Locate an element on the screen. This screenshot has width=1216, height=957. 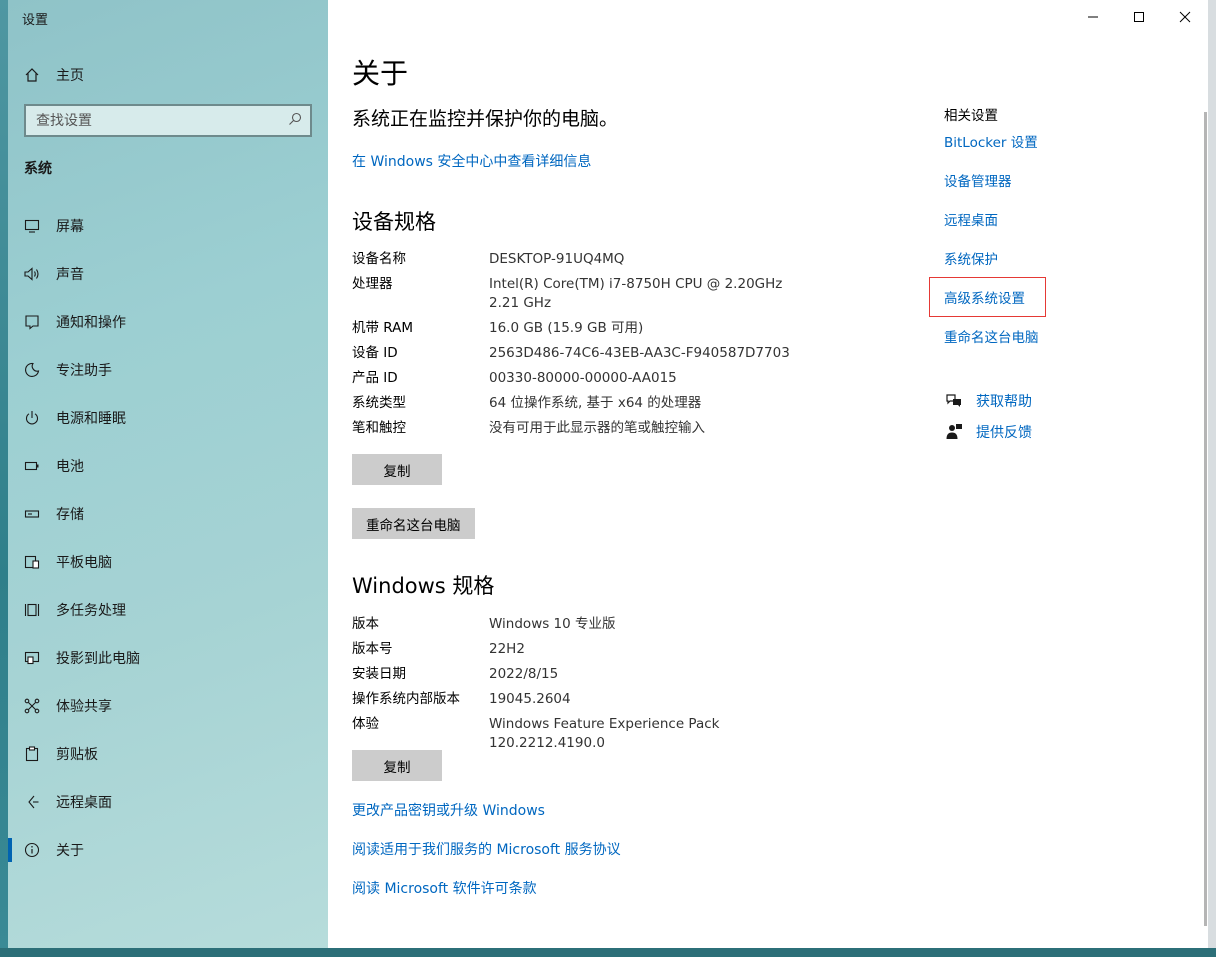
tablet-icon is located at coordinates (32, 562).